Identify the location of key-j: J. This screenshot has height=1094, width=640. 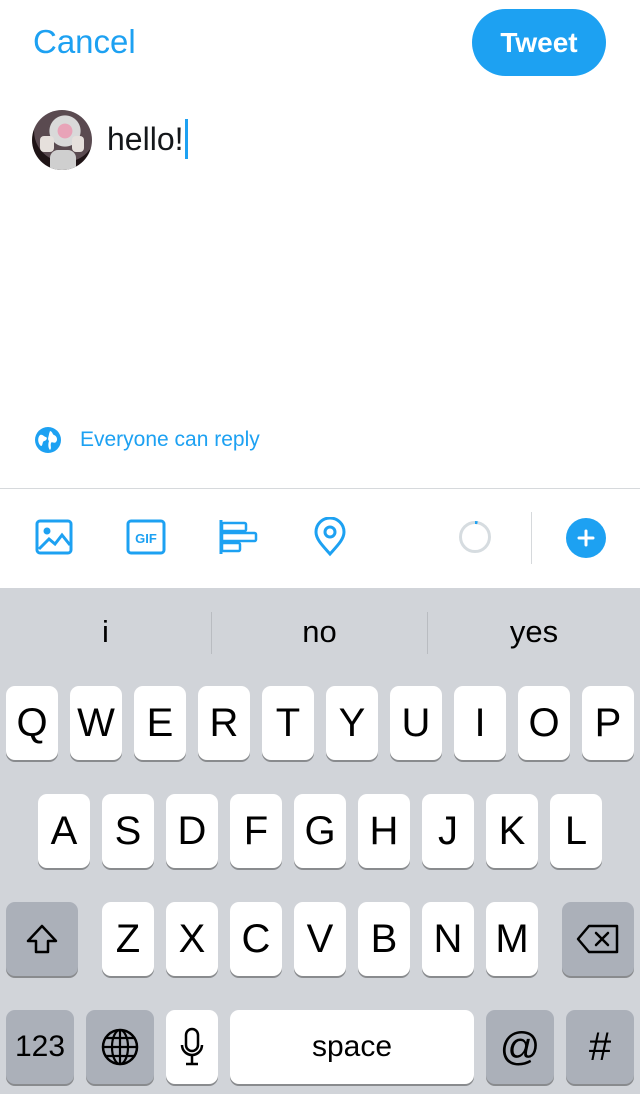
(448, 831).